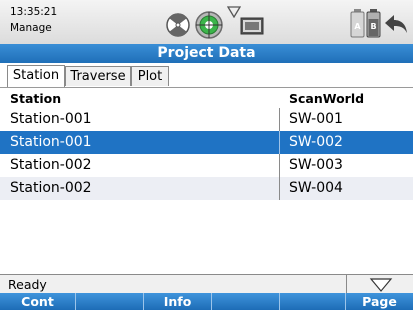  I want to click on status-text: Ready, so click(27, 284).